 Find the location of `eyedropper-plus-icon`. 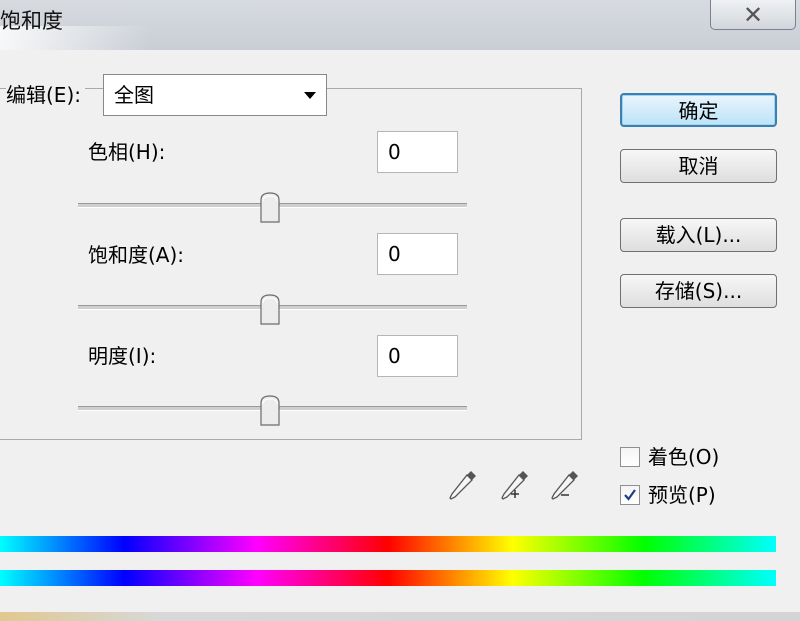

eyedropper-plus-icon is located at coordinates (514, 486).